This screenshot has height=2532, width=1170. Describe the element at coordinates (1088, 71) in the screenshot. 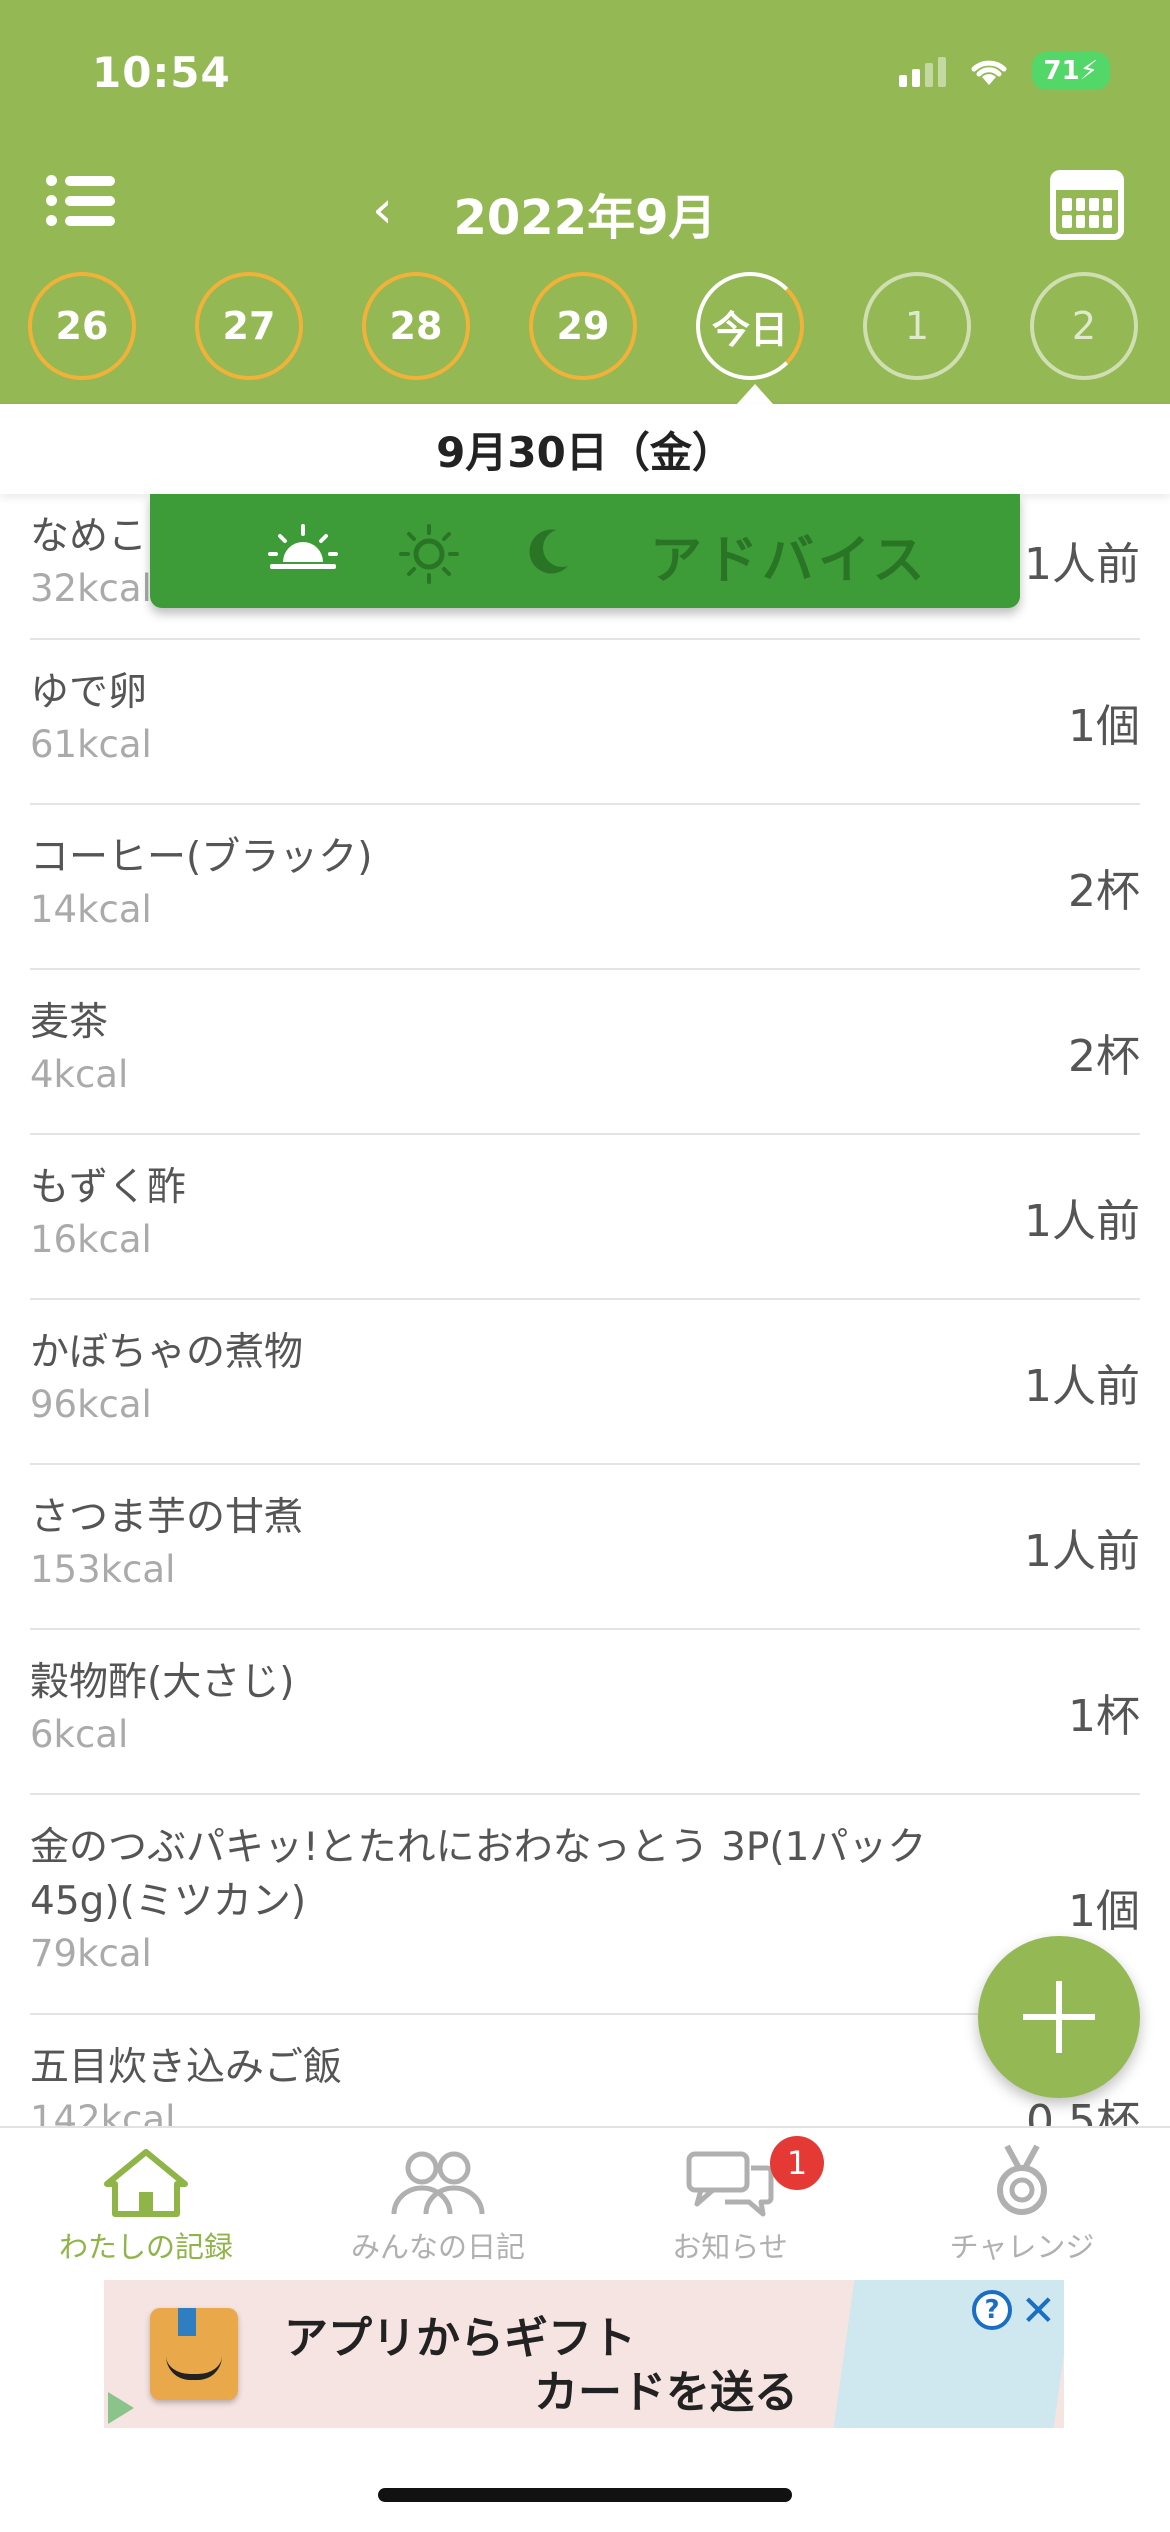

I see `charging-icon: ⚡` at that location.